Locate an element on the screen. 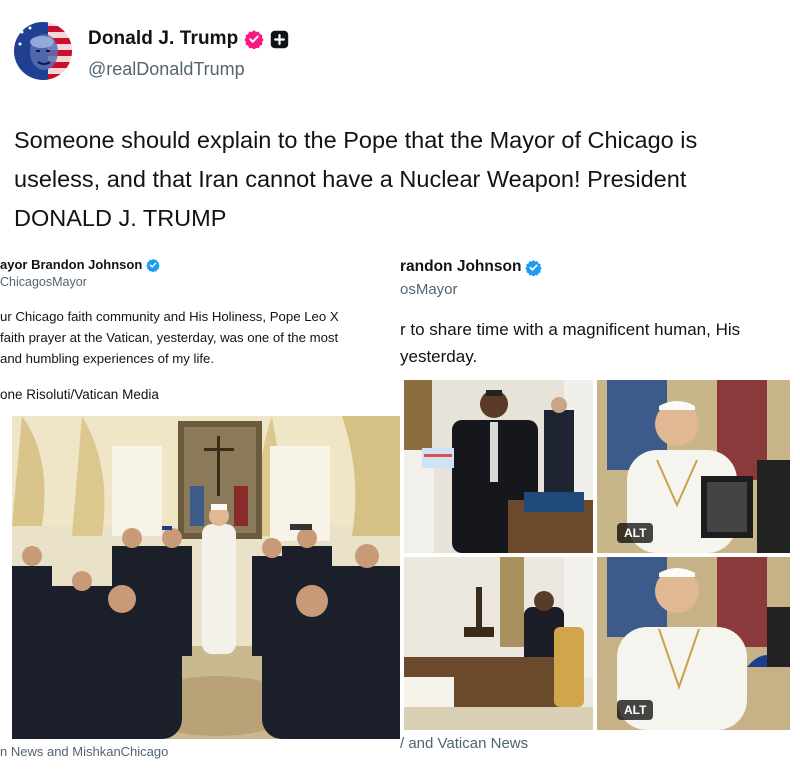  mayor-desk-image is located at coordinates (498, 643).